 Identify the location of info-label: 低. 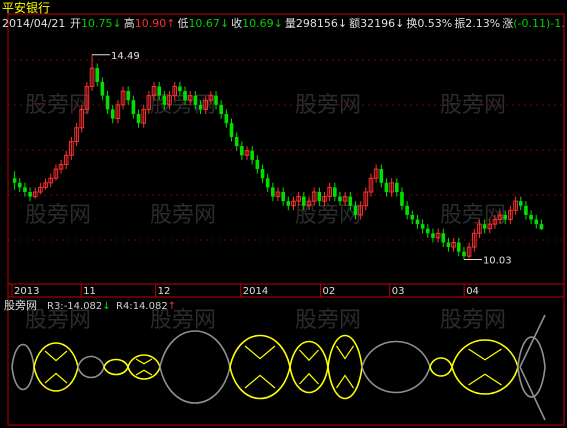
(182, 23).